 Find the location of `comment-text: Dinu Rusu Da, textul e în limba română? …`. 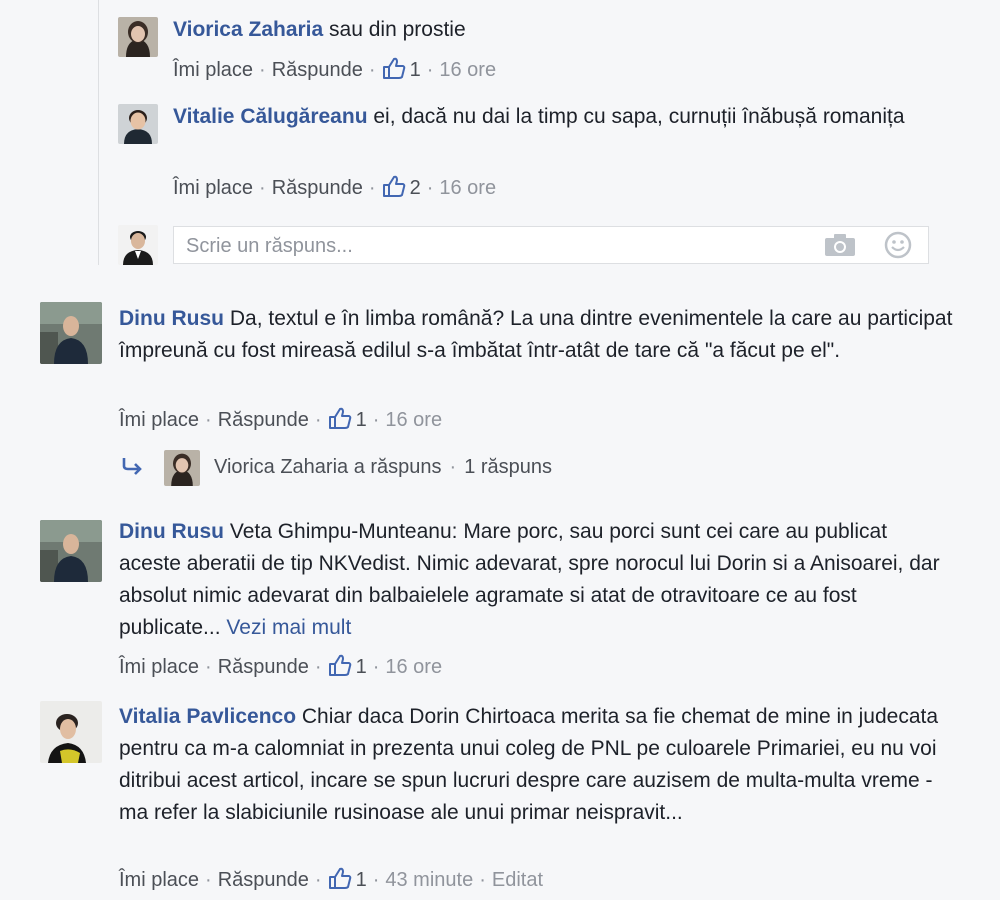

comment-text: Dinu Rusu Da, textul e în limba română? … is located at coordinates (539, 335).